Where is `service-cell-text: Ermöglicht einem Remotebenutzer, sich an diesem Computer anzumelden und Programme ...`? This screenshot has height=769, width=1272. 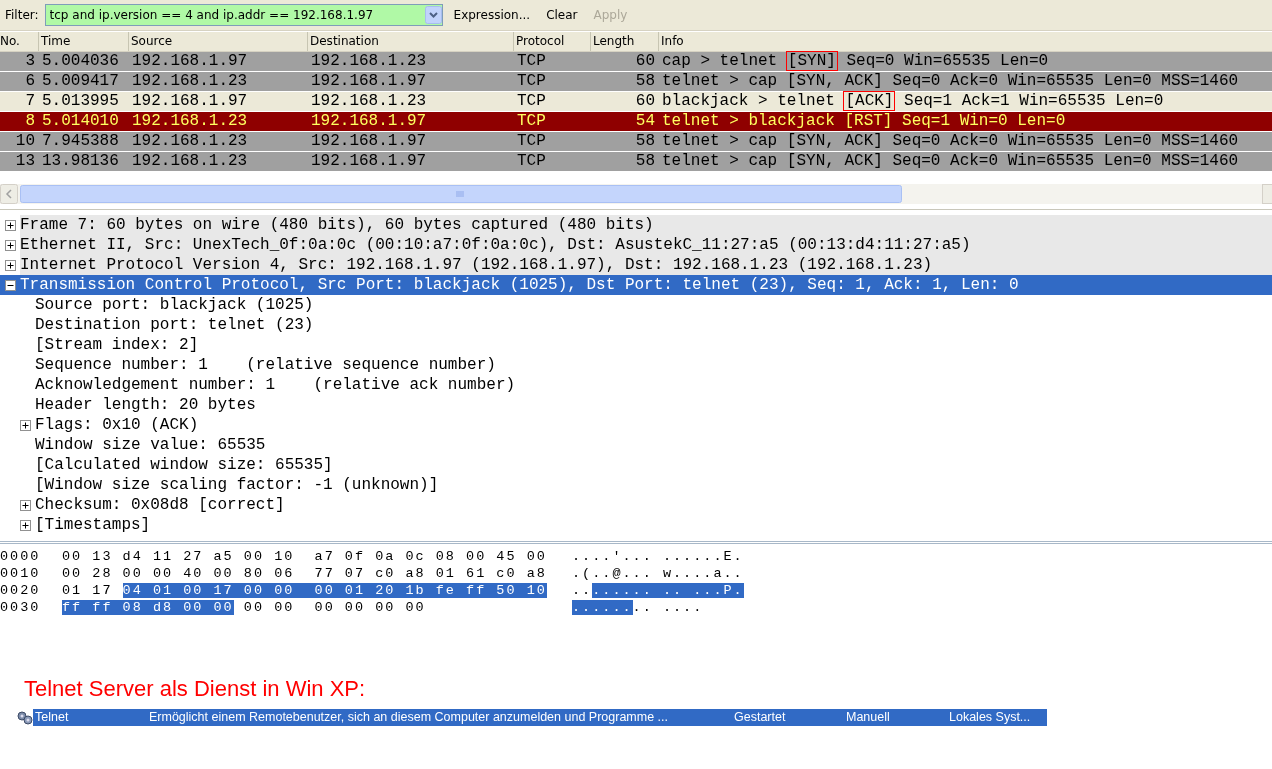 service-cell-text: Ermöglicht einem Remotebenutzer, sich an diesem Computer anzumelden und Programme ... is located at coordinates (409, 717).